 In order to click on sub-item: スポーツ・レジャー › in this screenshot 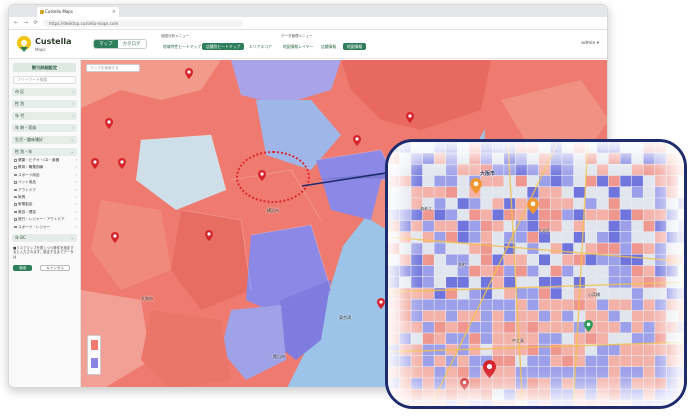, I will do `click(45, 227)`.